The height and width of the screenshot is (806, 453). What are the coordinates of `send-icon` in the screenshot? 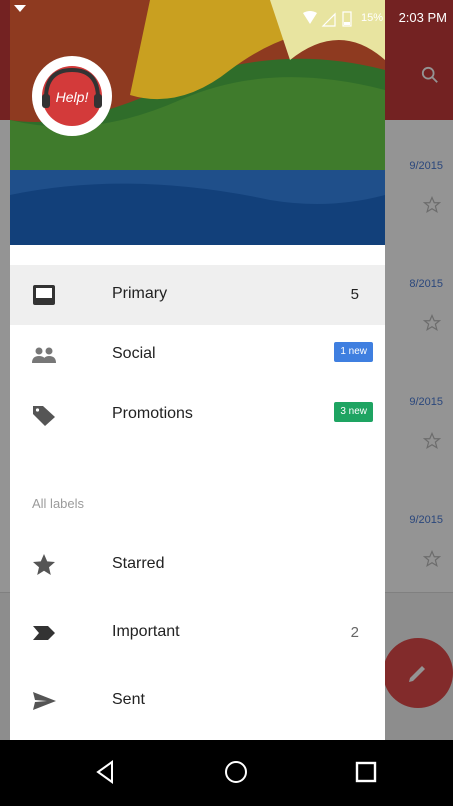 It's located at (44, 701).